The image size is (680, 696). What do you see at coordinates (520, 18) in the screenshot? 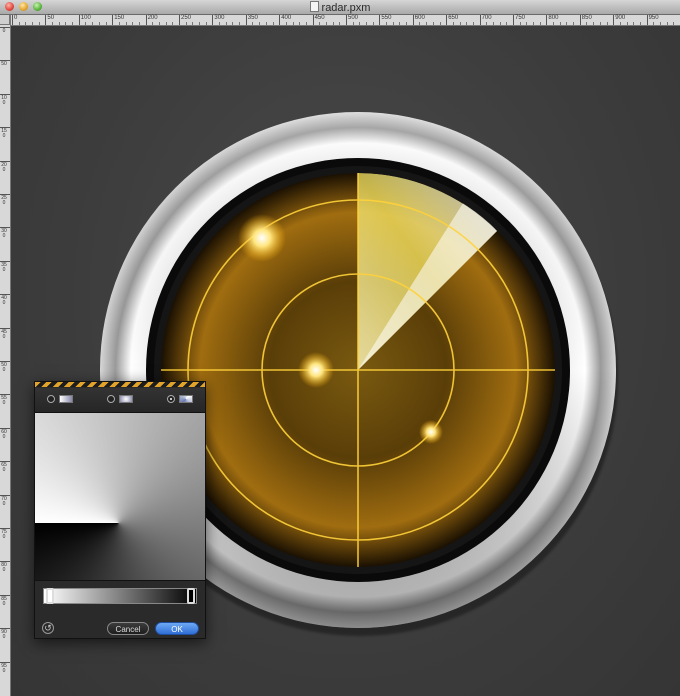
I see `ruler-label: 750` at bounding box center [520, 18].